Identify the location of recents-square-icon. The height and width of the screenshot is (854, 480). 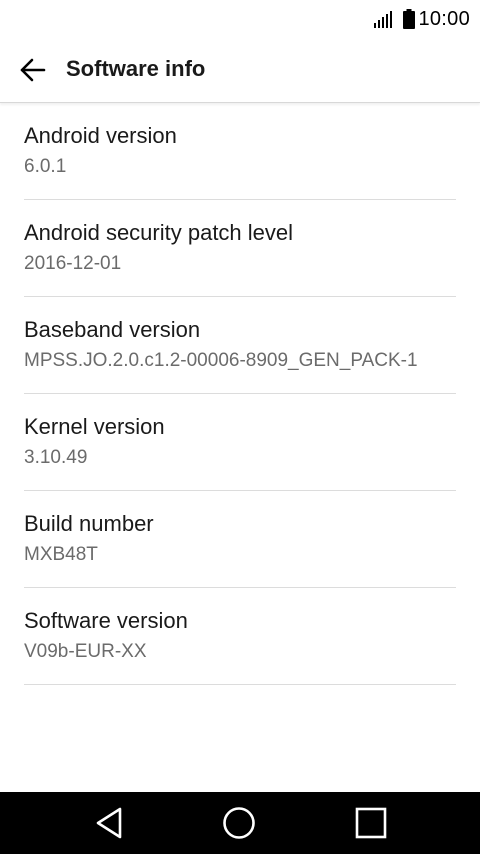
(371, 823).